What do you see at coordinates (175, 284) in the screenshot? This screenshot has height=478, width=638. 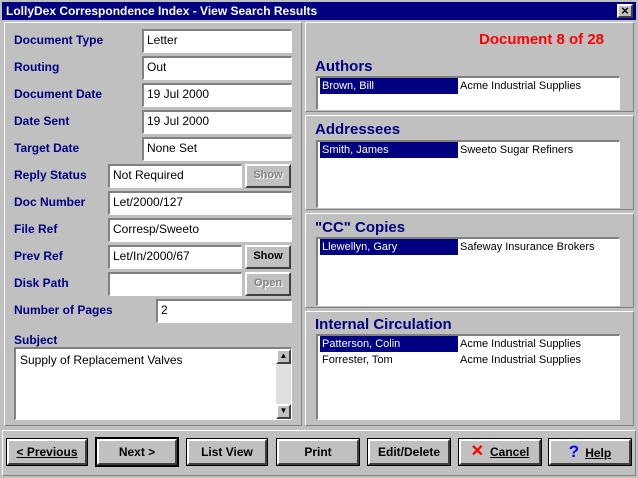 I see `disk-path-field` at bounding box center [175, 284].